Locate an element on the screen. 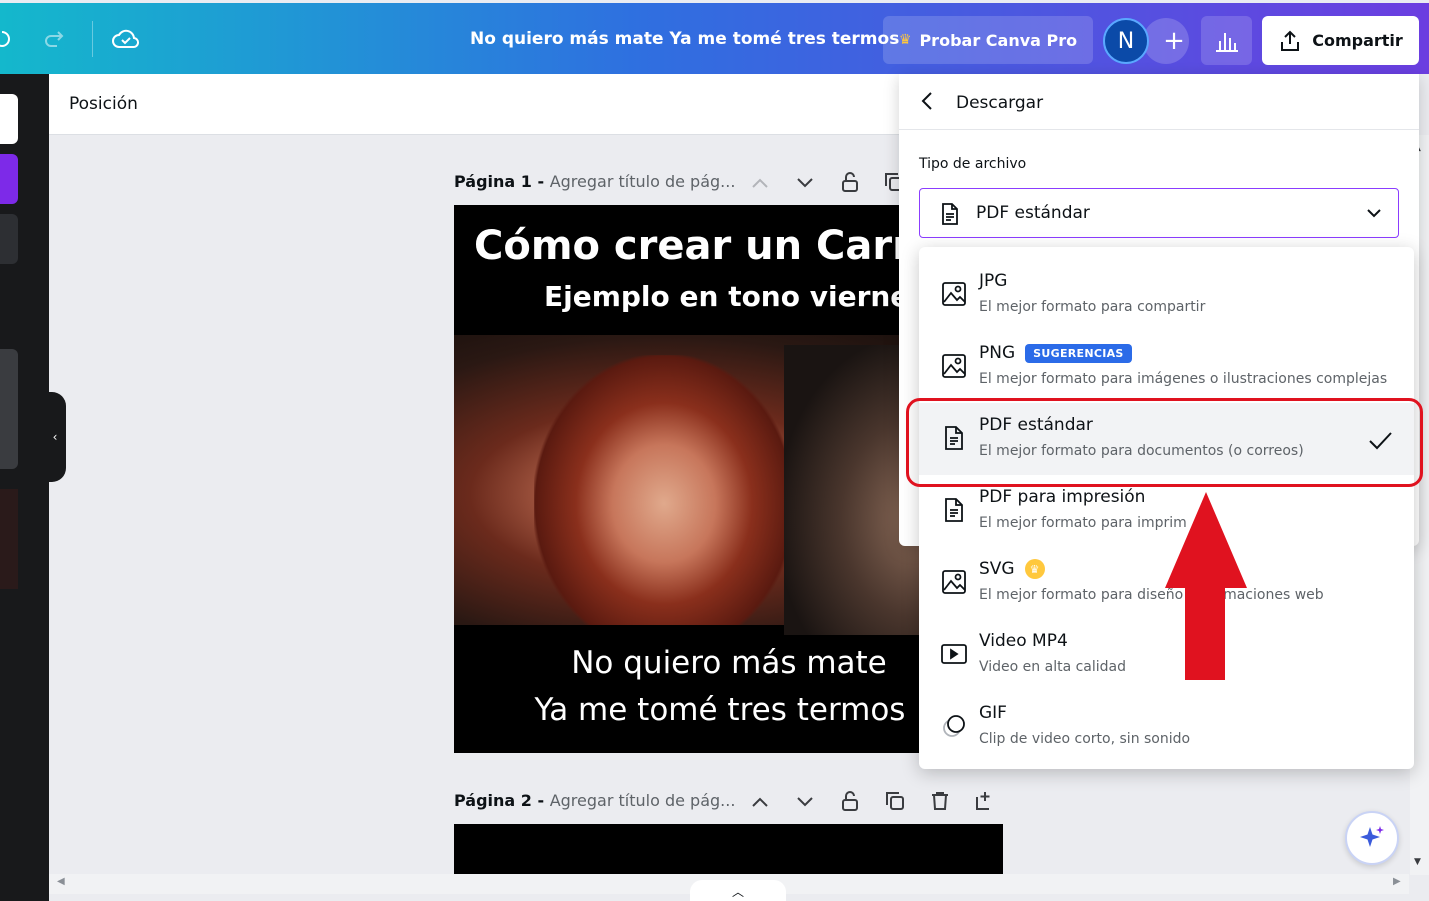 The image size is (1429, 901). magic-assistant-button is located at coordinates (1372, 838).